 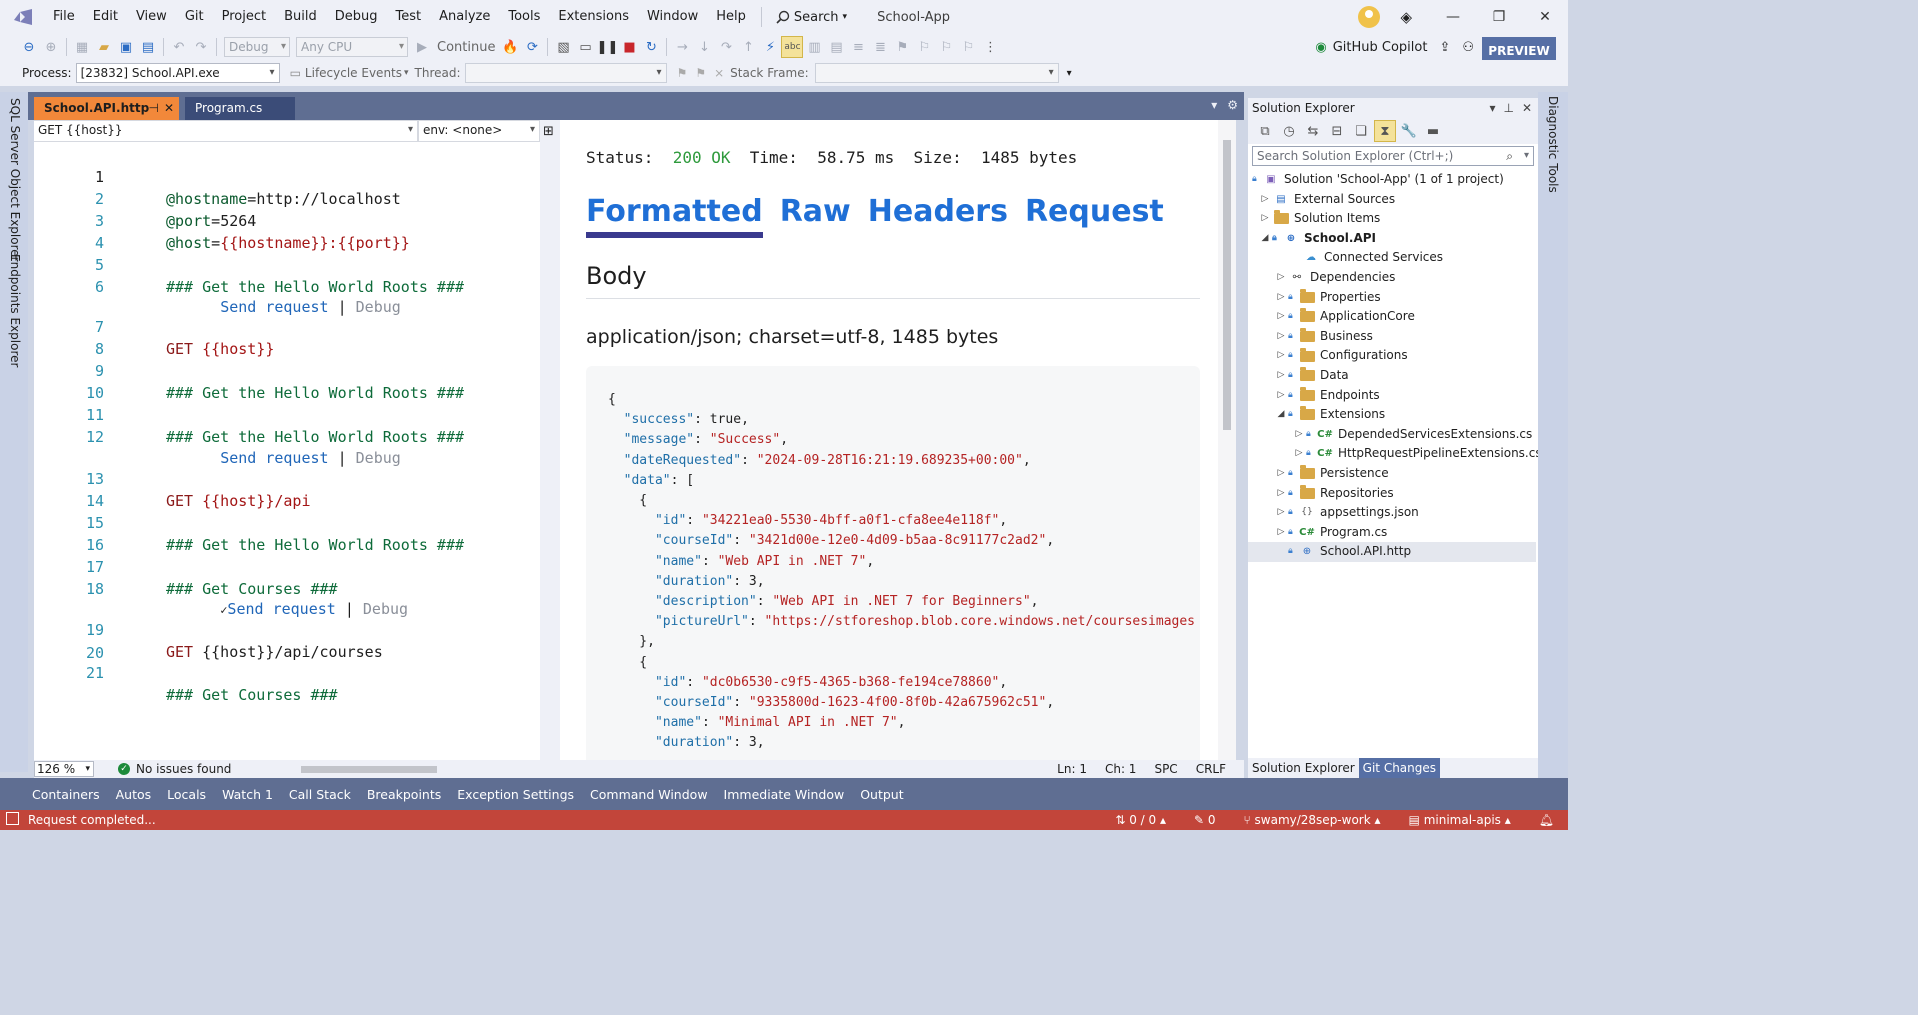 I want to click on tree-node-properties: ▷ 🔒︎ Properties, so click(x=1327, y=298).